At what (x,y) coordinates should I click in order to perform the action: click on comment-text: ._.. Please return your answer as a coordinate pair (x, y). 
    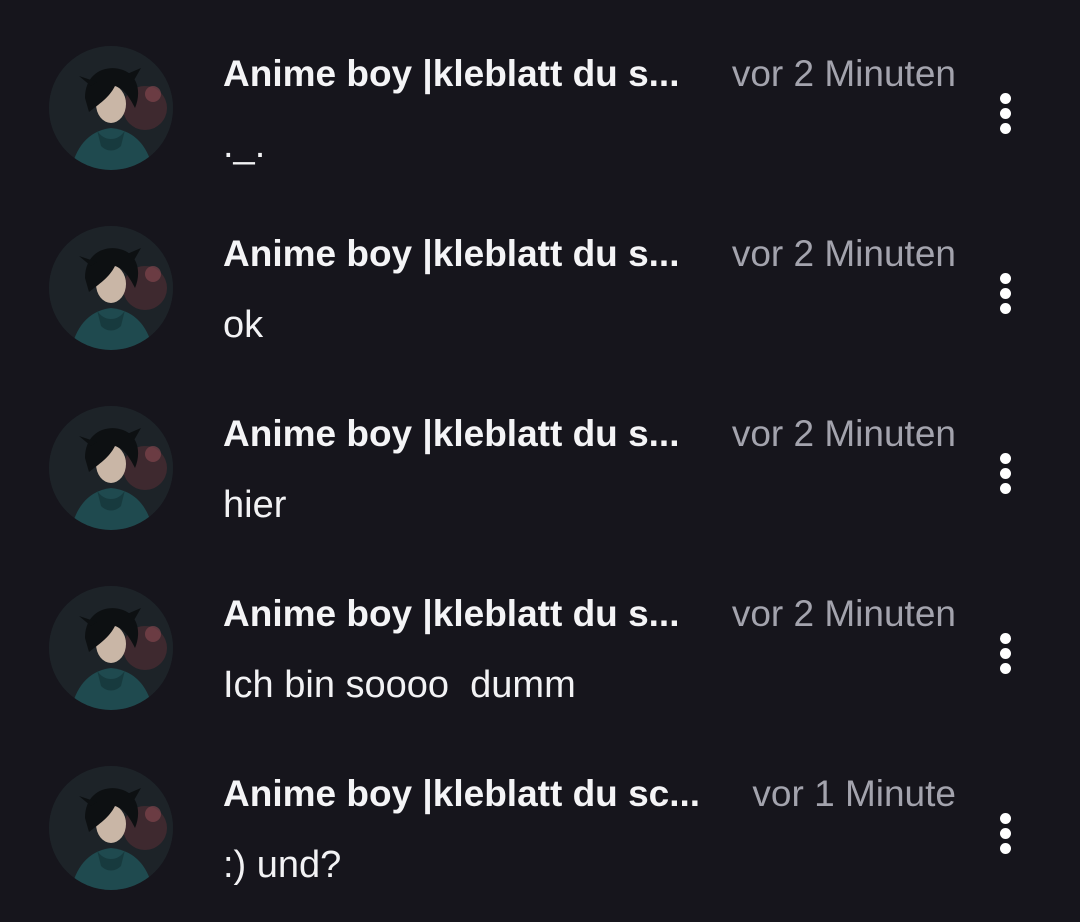
    Looking at the image, I should click on (244, 145).